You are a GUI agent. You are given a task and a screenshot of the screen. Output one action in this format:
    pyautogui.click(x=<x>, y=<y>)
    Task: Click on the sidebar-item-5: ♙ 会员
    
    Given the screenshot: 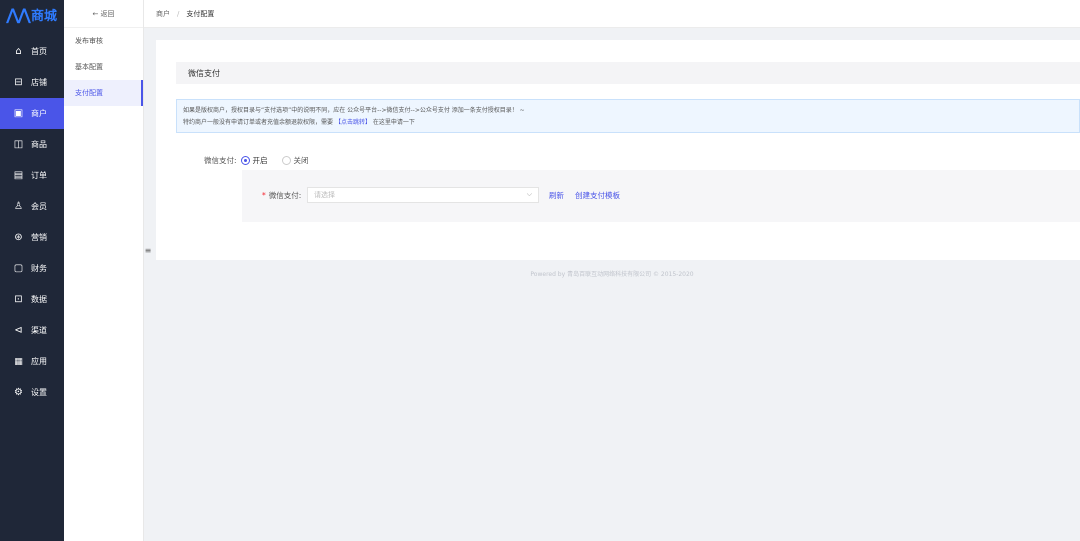 What is the action you would take?
    pyautogui.click(x=32, y=206)
    